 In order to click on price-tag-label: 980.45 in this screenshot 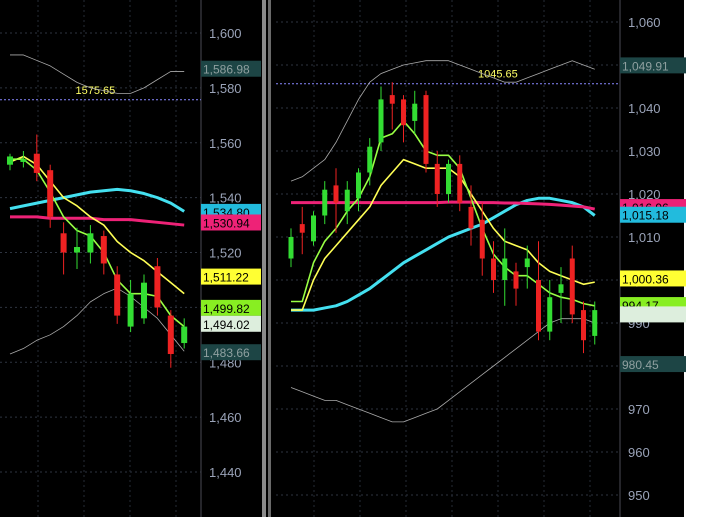, I will do `click(640, 365)`.